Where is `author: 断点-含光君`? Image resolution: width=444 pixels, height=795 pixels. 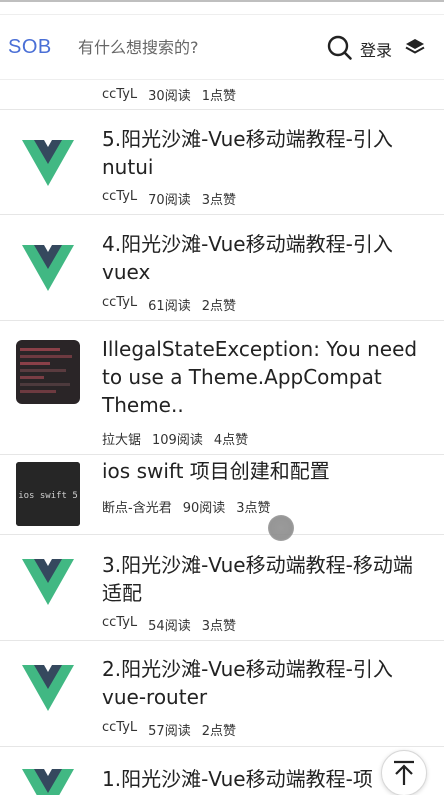
author: 断点-含光君 is located at coordinates (137, 508).